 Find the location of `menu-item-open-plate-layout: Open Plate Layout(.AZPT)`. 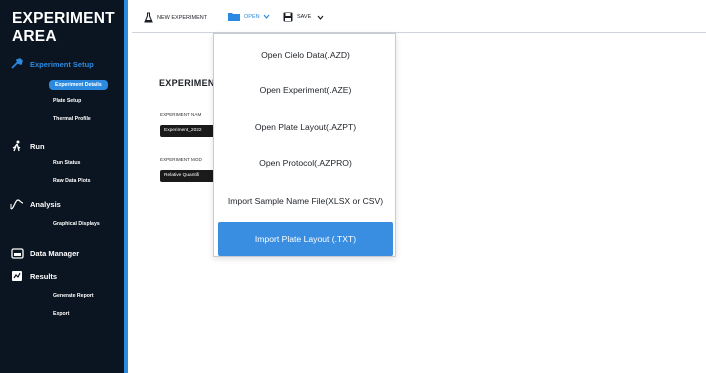

menu-item-open-plate-layout: Open Plate Layout(.AZPT) is located at coordinates (305, 127).